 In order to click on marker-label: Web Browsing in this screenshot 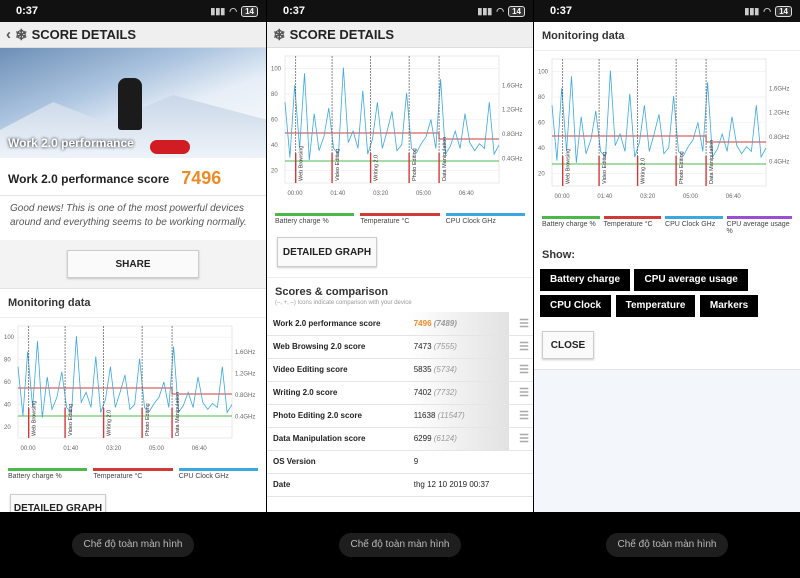, I will do `click(35, 418)`.